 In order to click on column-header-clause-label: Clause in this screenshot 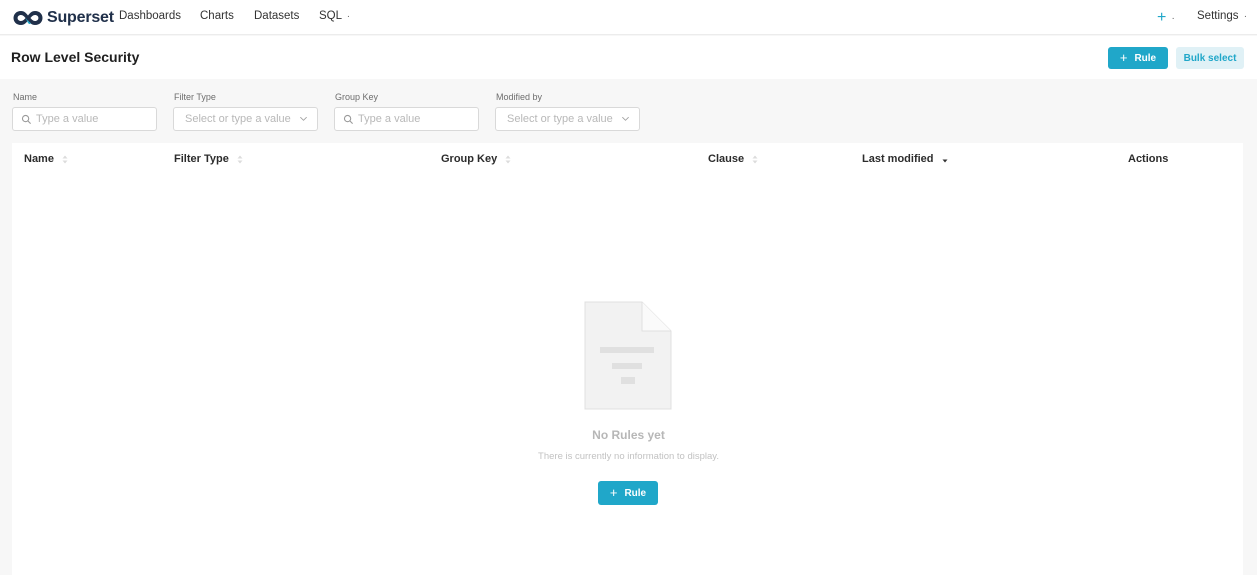, I will do `click(726, 159)`.